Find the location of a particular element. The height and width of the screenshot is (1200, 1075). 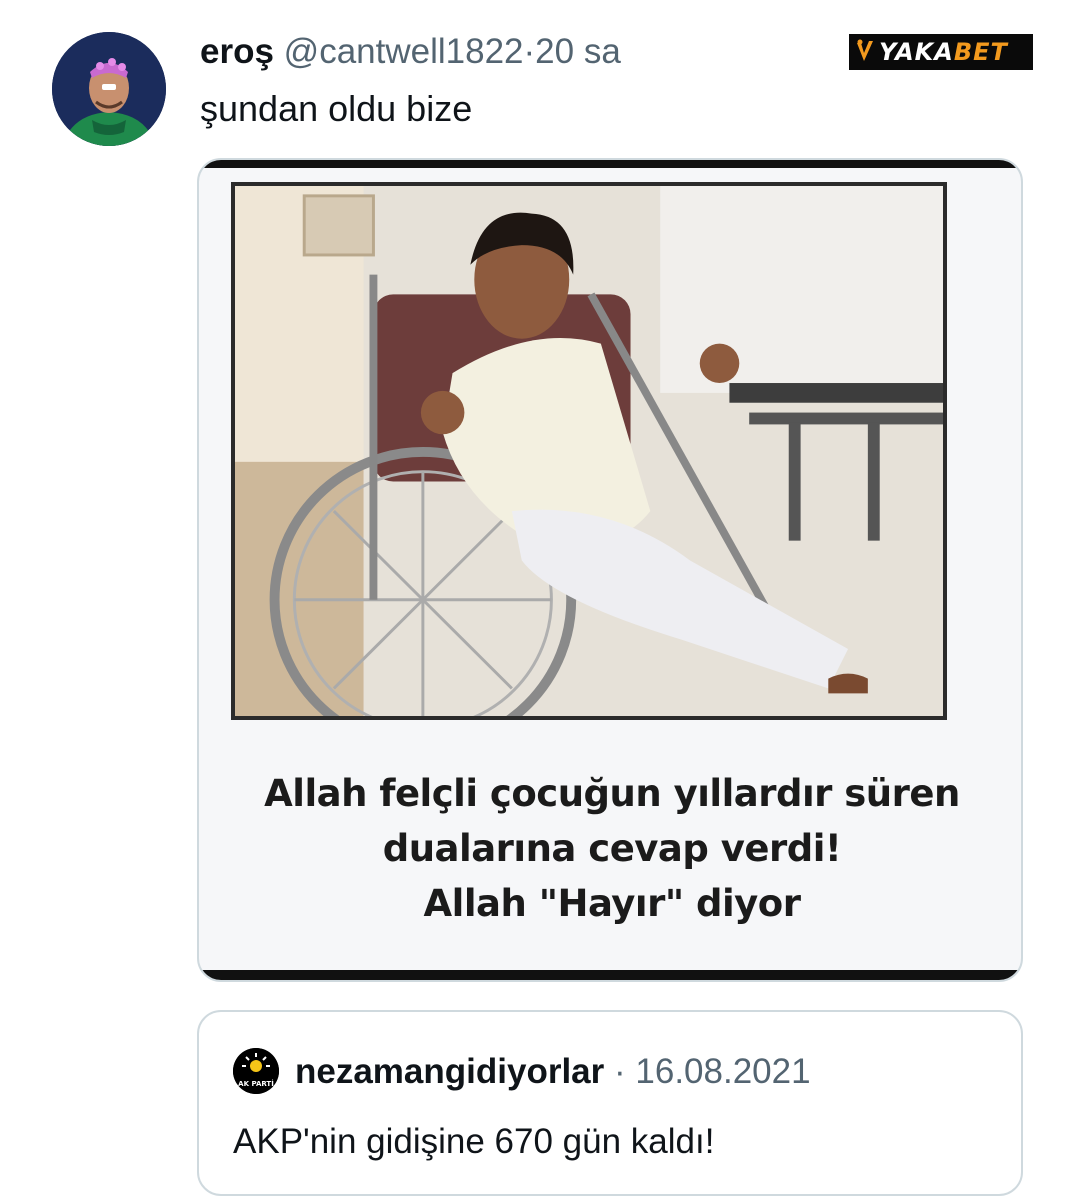

caption-line-1: Allah felçli çocuğun yıllardır süren is located at coordinates (612, 793).